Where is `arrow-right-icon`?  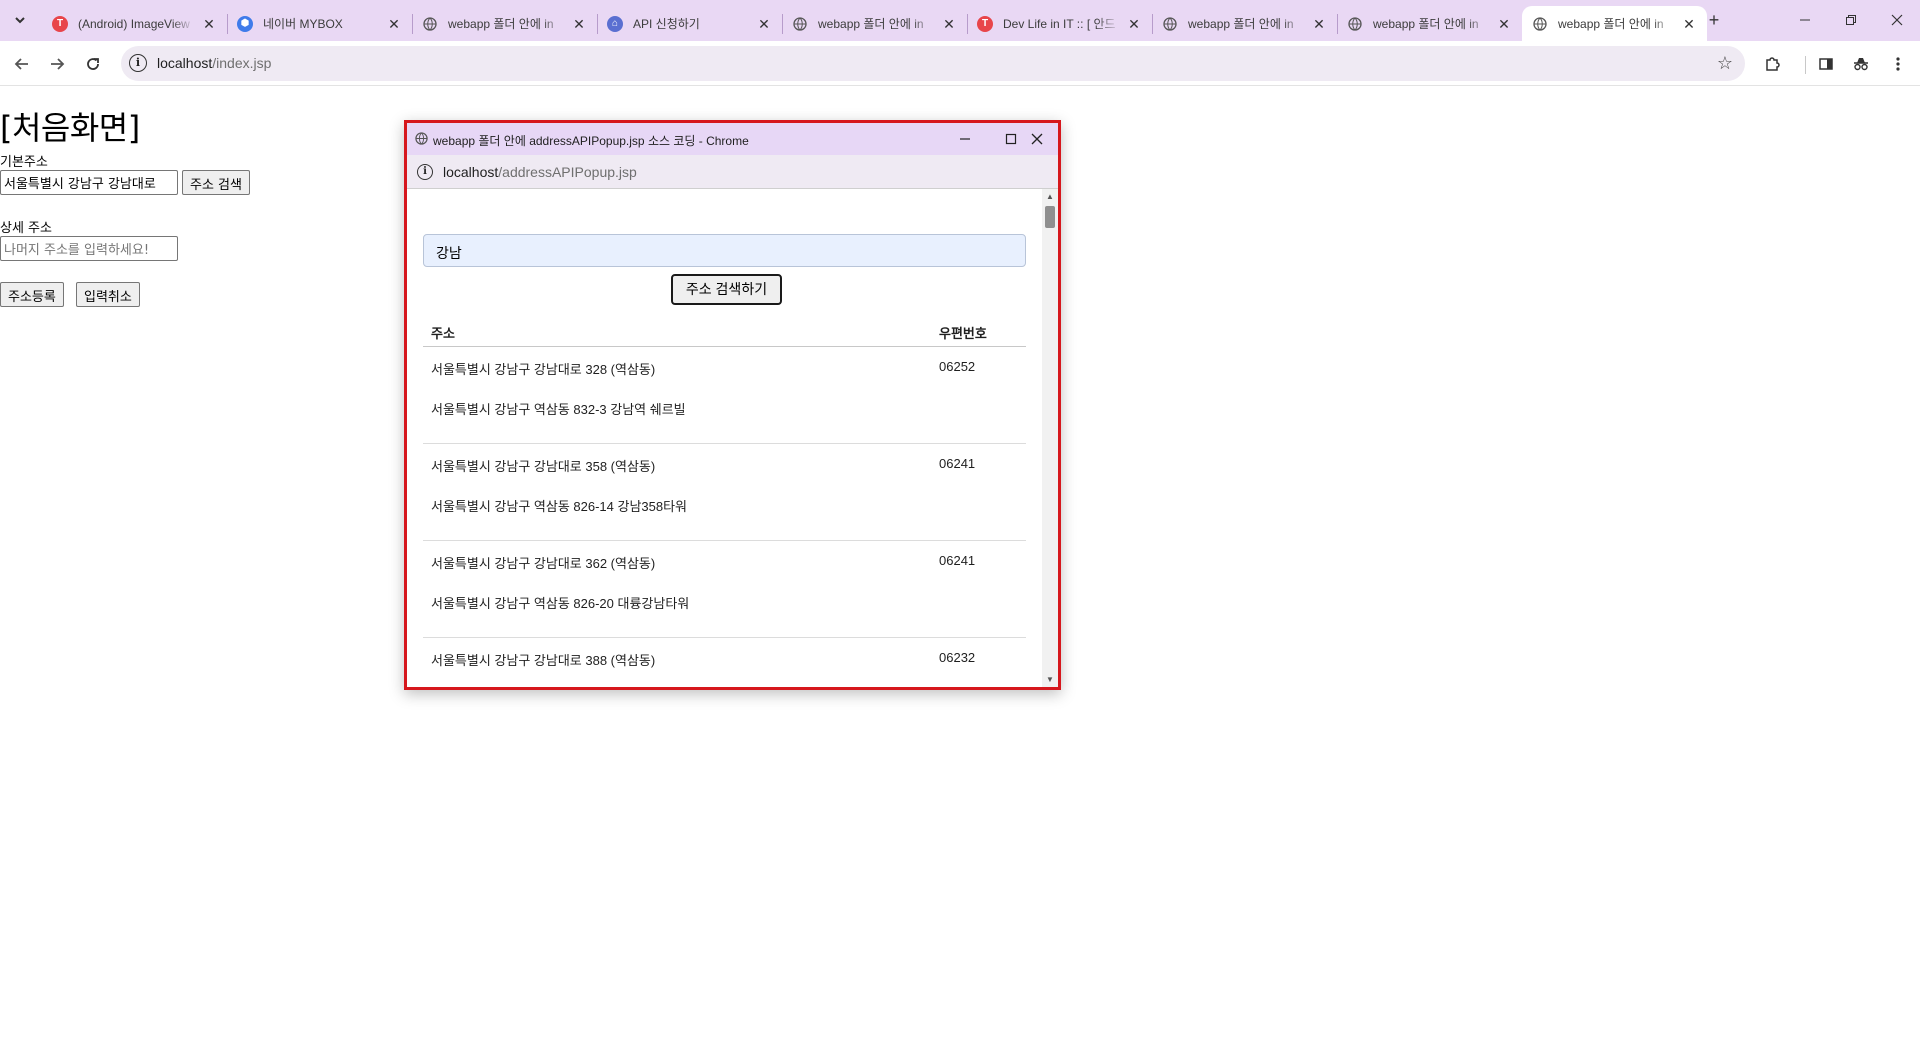 arrow-right-icon is located at coordinates (58, 64).